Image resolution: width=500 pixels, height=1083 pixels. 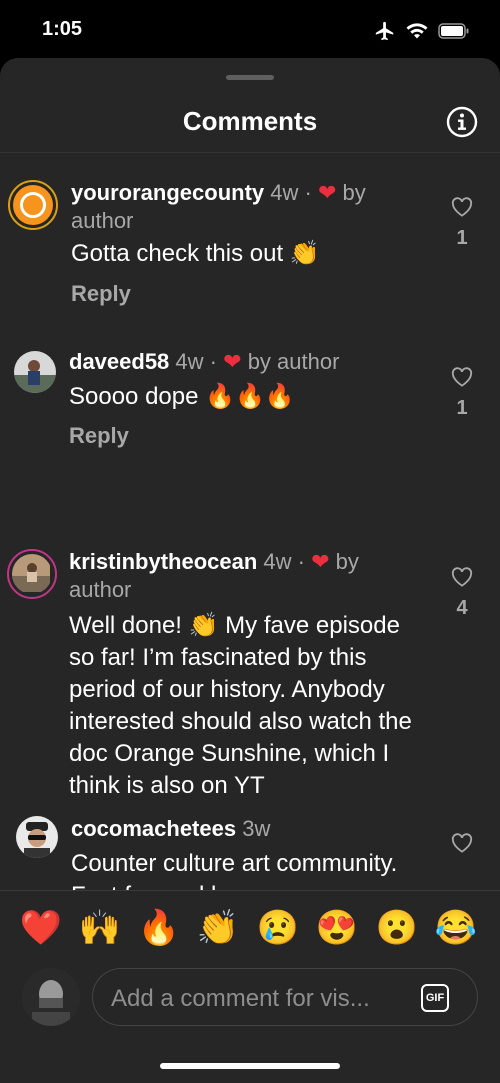 What do you see at coordinates (119, 361) in the screenshot?
I see `comment-username: daveed58` at bounding box center [119, 361].